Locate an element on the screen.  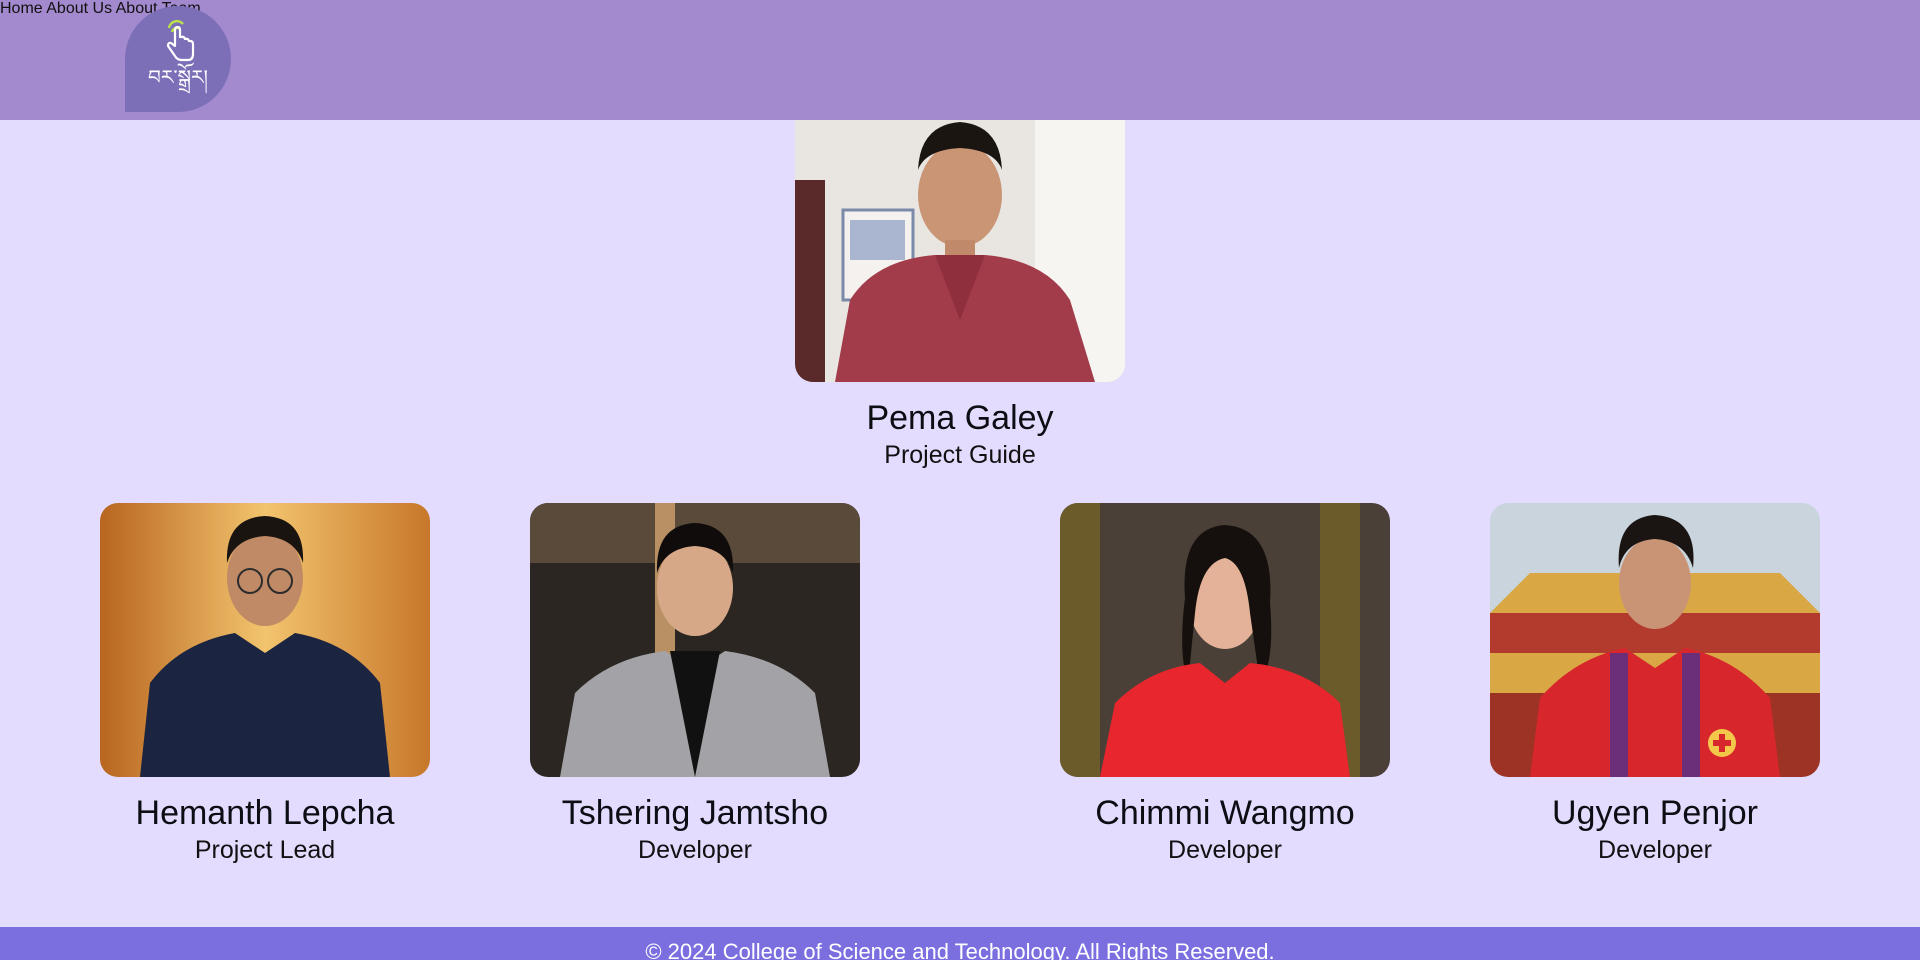
team-card: Chimmi Wangmo Developer is located at coordinates (1225, 684).